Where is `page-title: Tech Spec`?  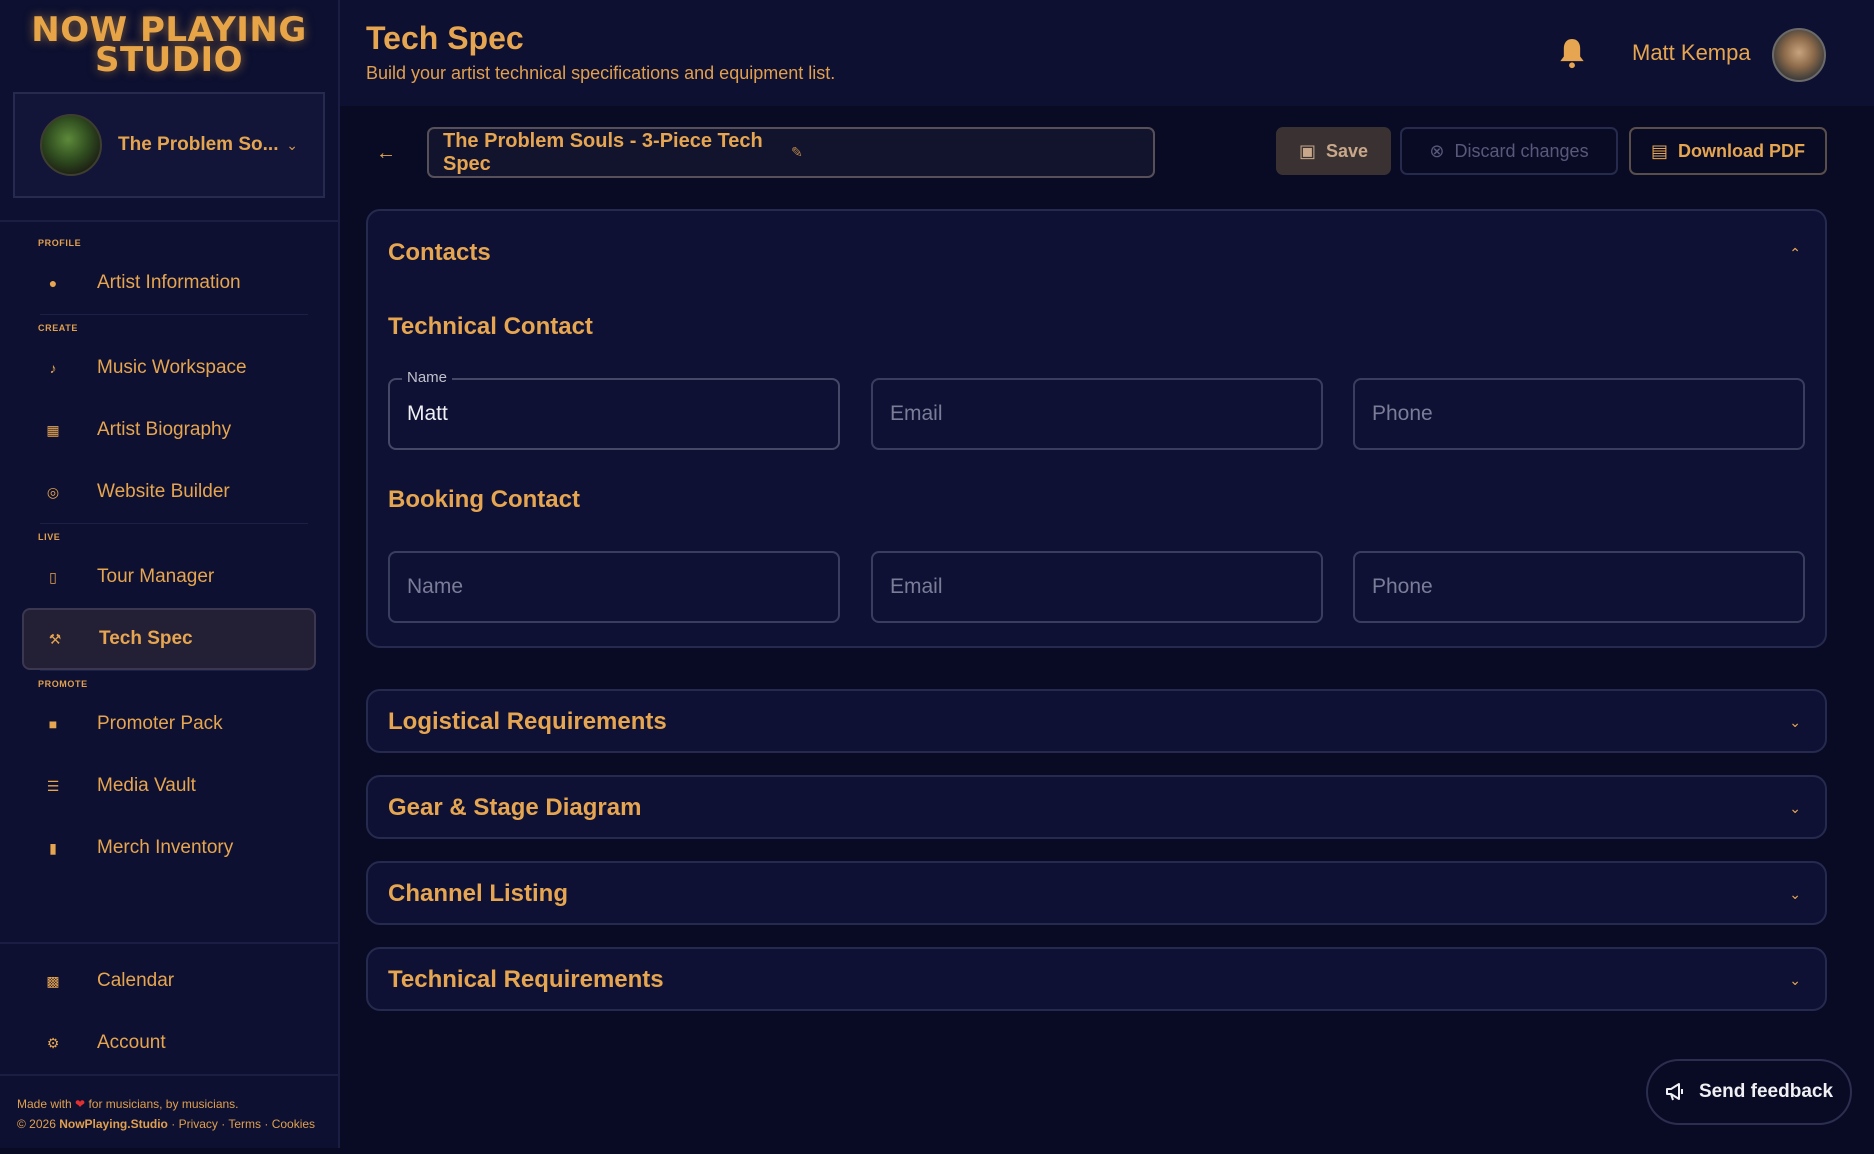 page-title: Tech Spec is located at coordinates (445, 38).